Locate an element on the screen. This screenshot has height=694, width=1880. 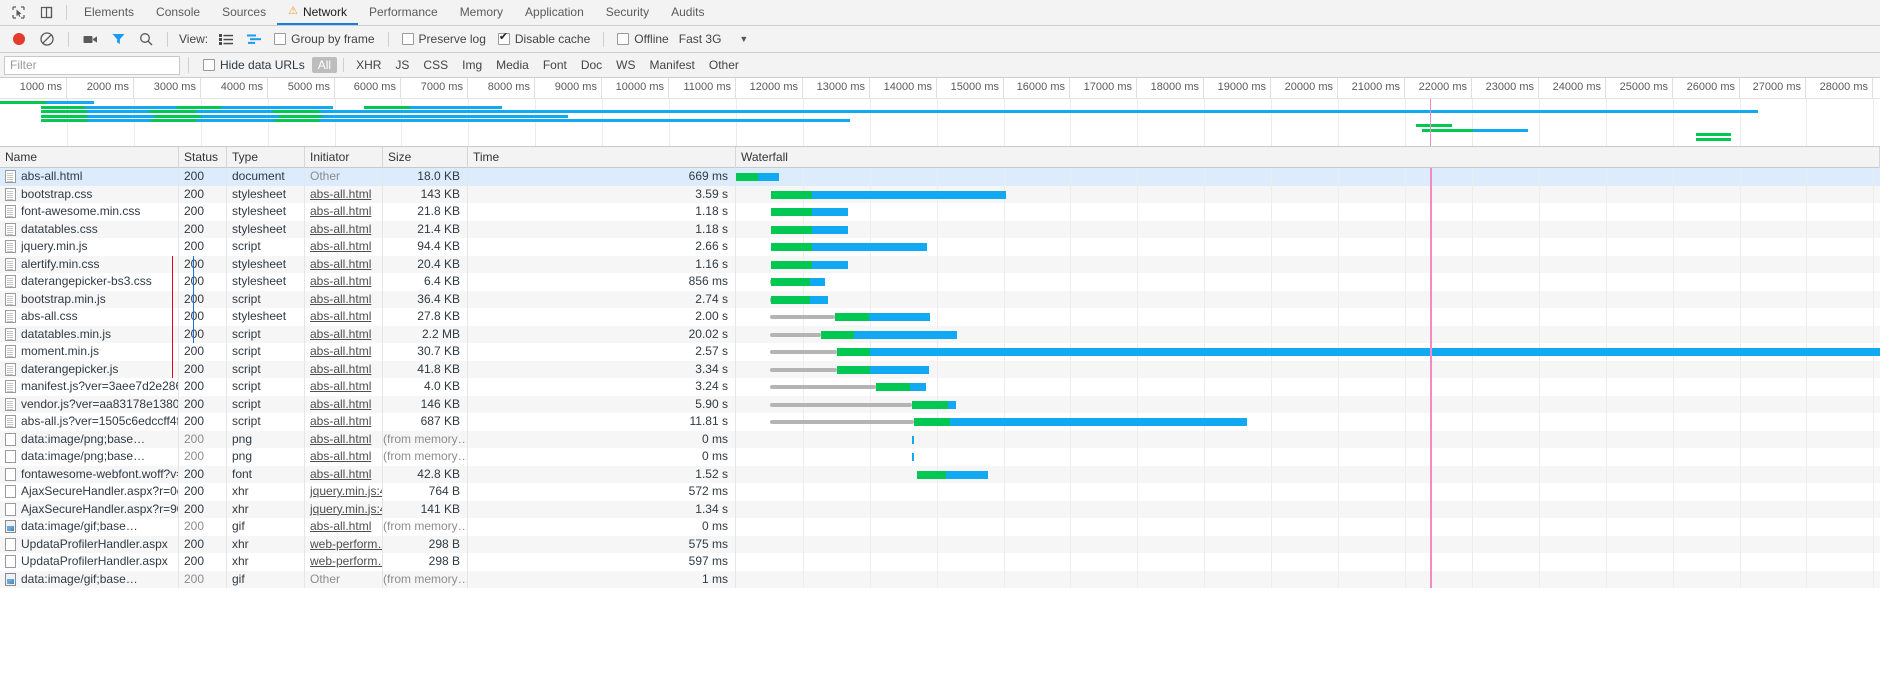
type-filter-all: All is located at coordinates (324, 65).